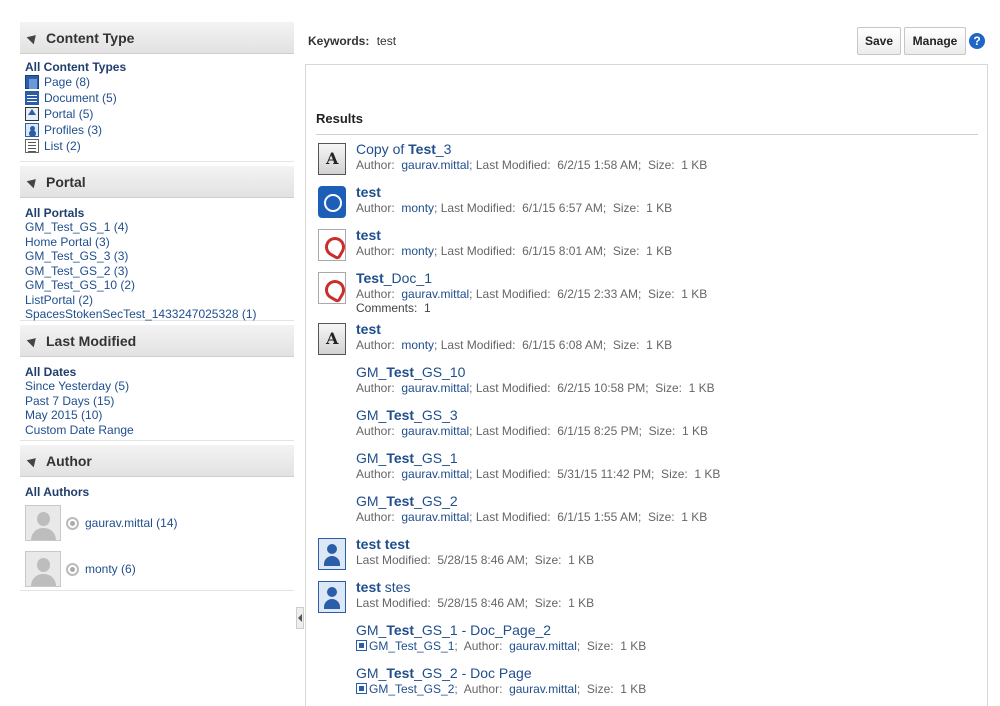 The height and width of the screenshot is (706, 1000). What do you see at coordinates (383, 587) in the screenshot?
I see `result-title-link: test stes` at bounding box center [383, 587].